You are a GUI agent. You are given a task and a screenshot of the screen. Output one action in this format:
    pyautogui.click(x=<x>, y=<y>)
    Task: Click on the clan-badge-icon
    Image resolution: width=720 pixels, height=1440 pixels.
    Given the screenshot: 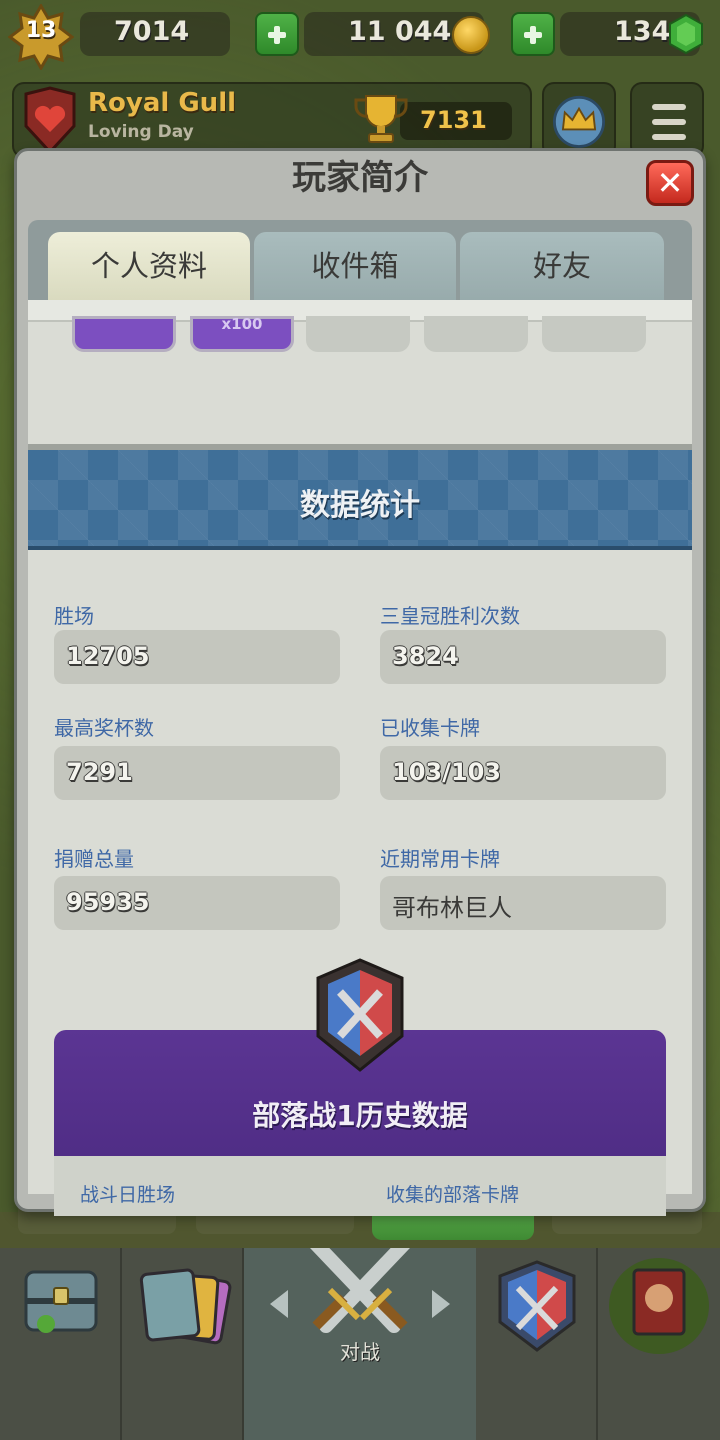 What is the action you would take?
    pyautogui.click(x=50, y=121)
    